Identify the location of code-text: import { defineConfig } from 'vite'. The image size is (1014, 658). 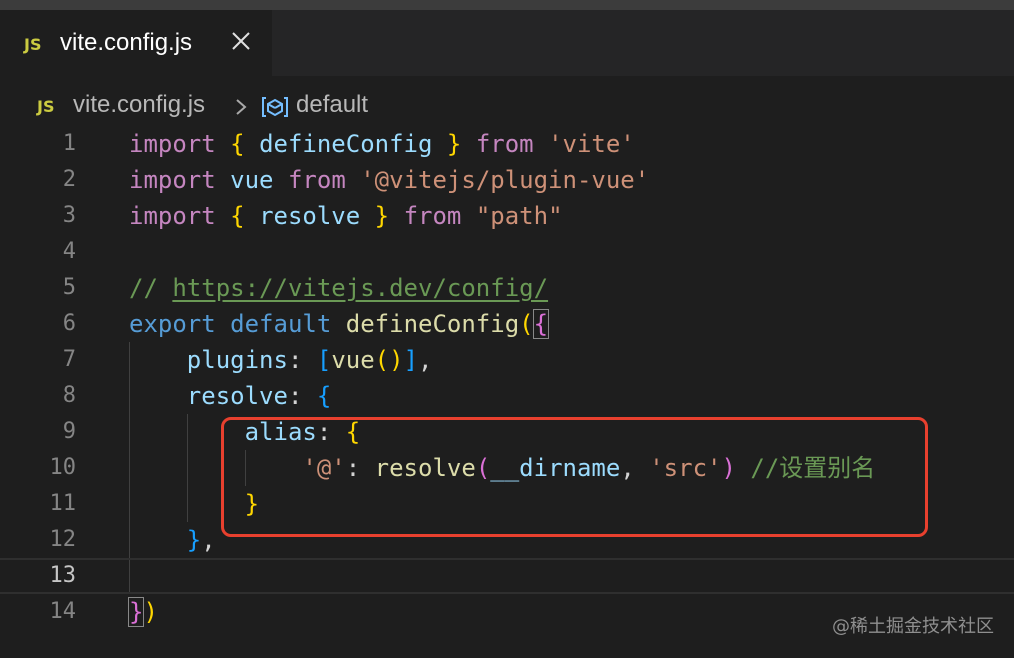
(382, 144).